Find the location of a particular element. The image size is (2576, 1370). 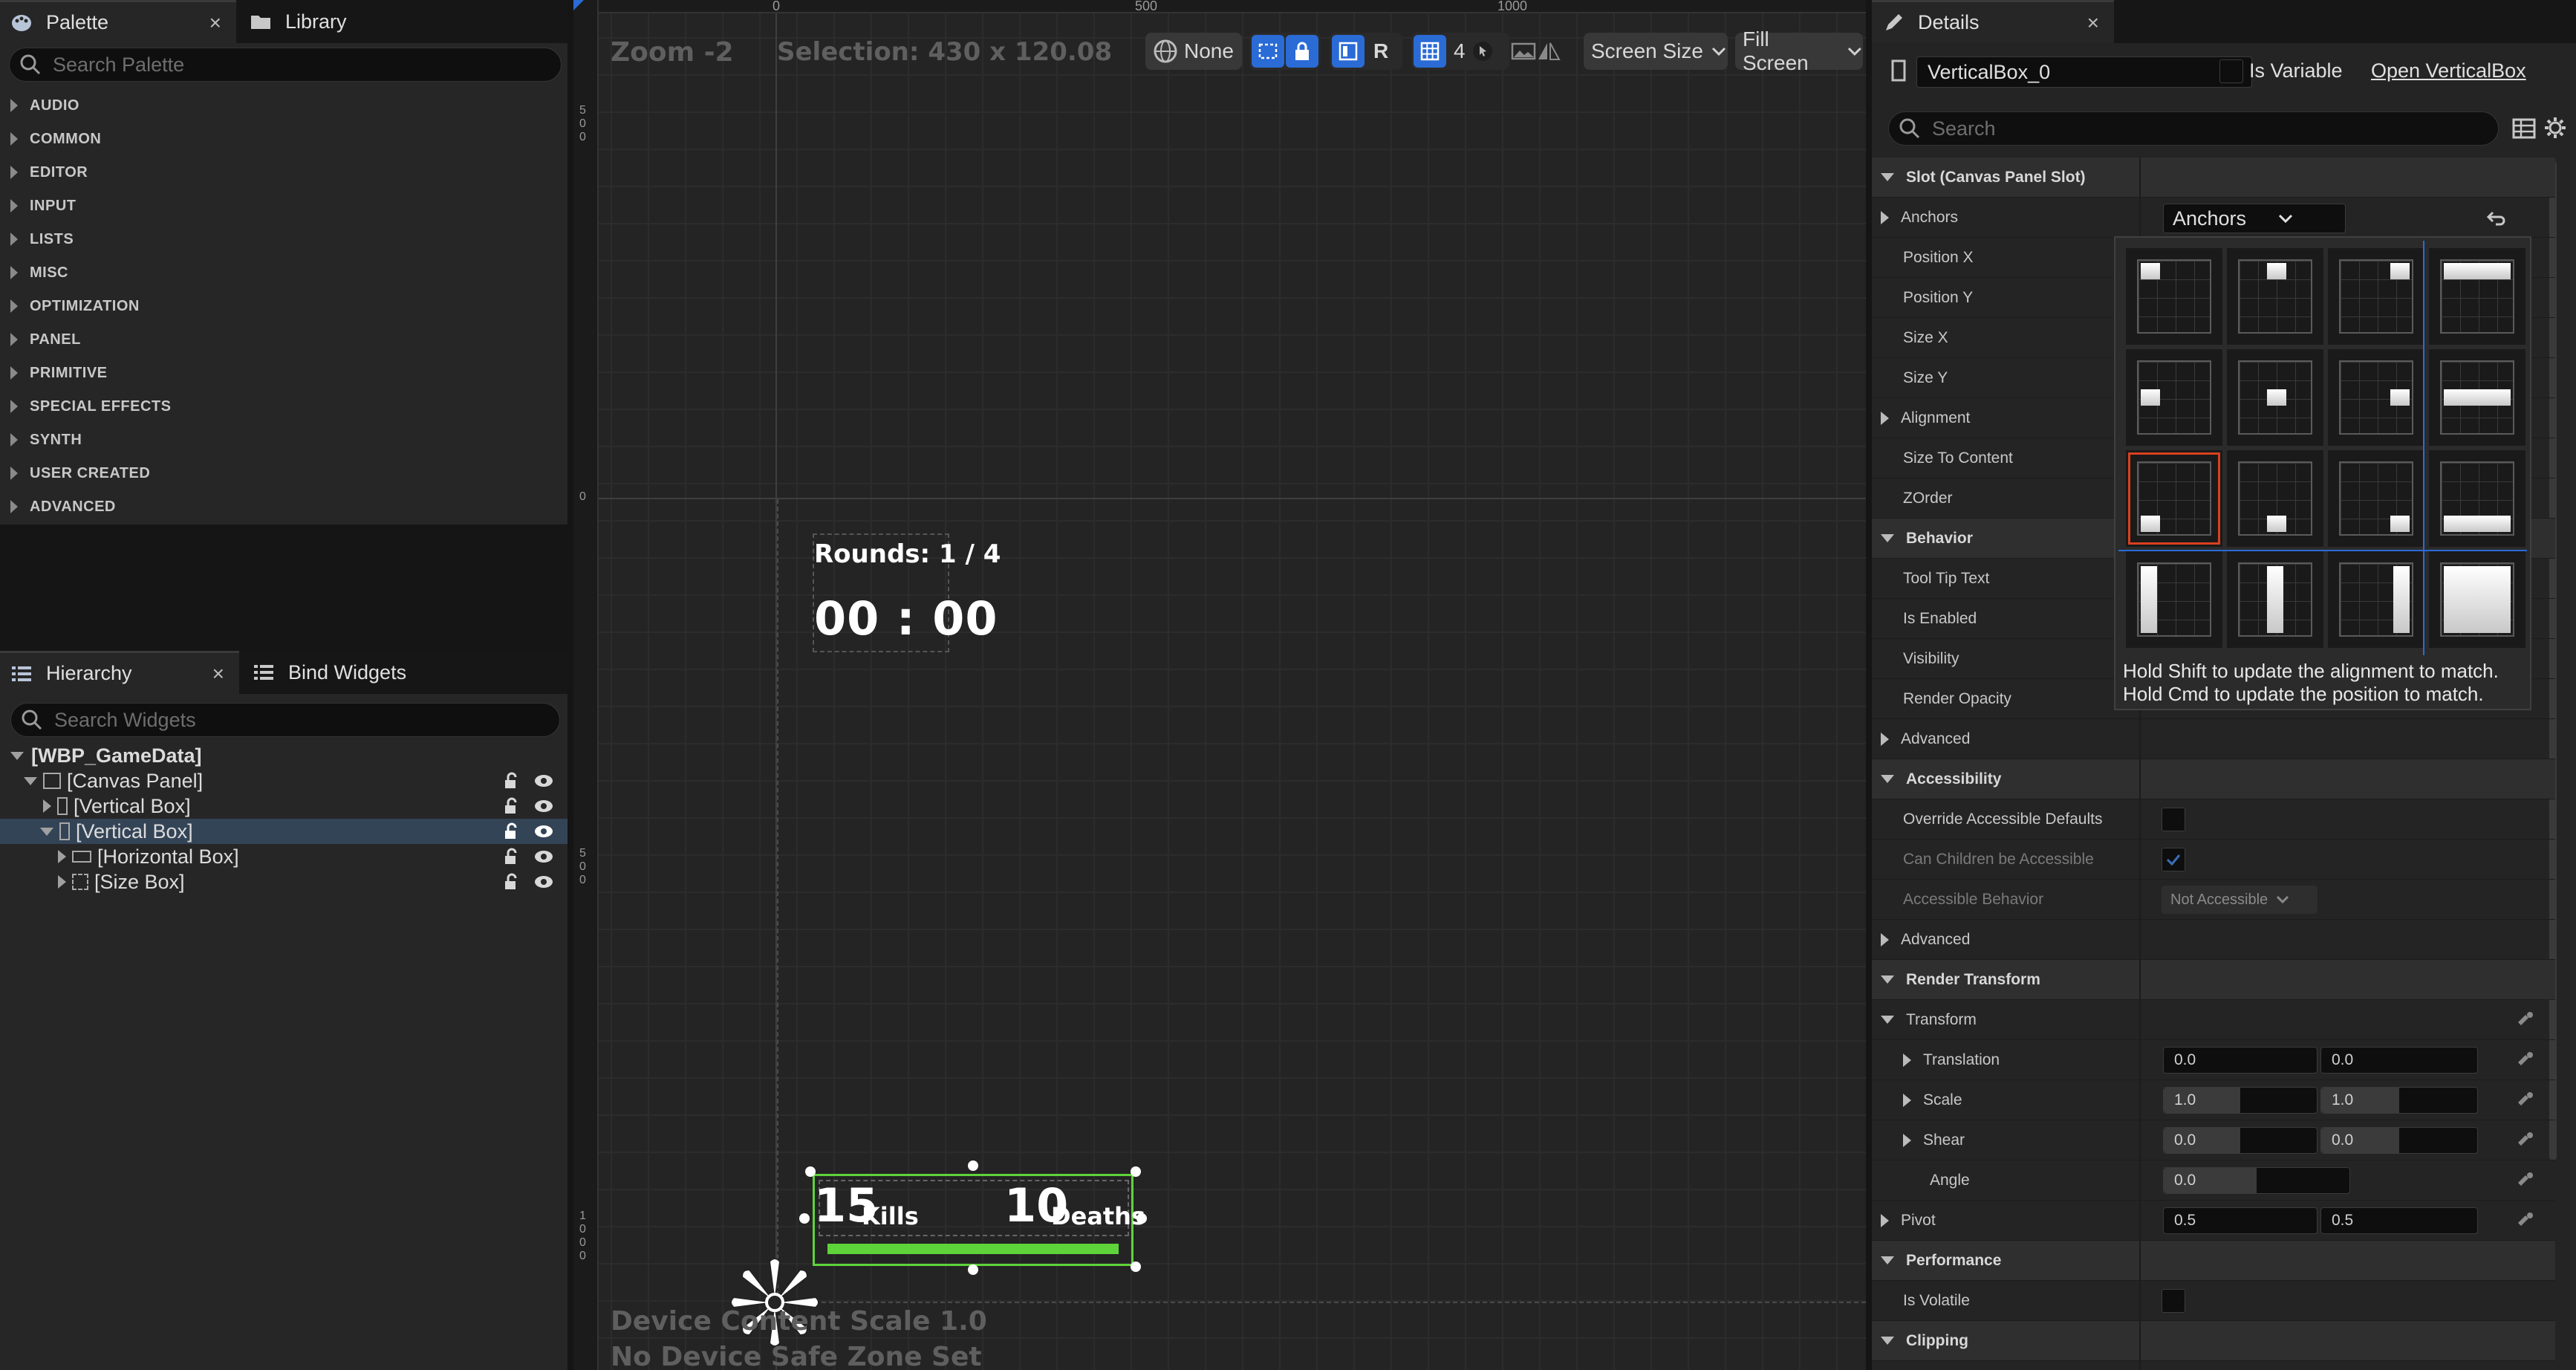

image-icon is located at coordinates (1523, 51).